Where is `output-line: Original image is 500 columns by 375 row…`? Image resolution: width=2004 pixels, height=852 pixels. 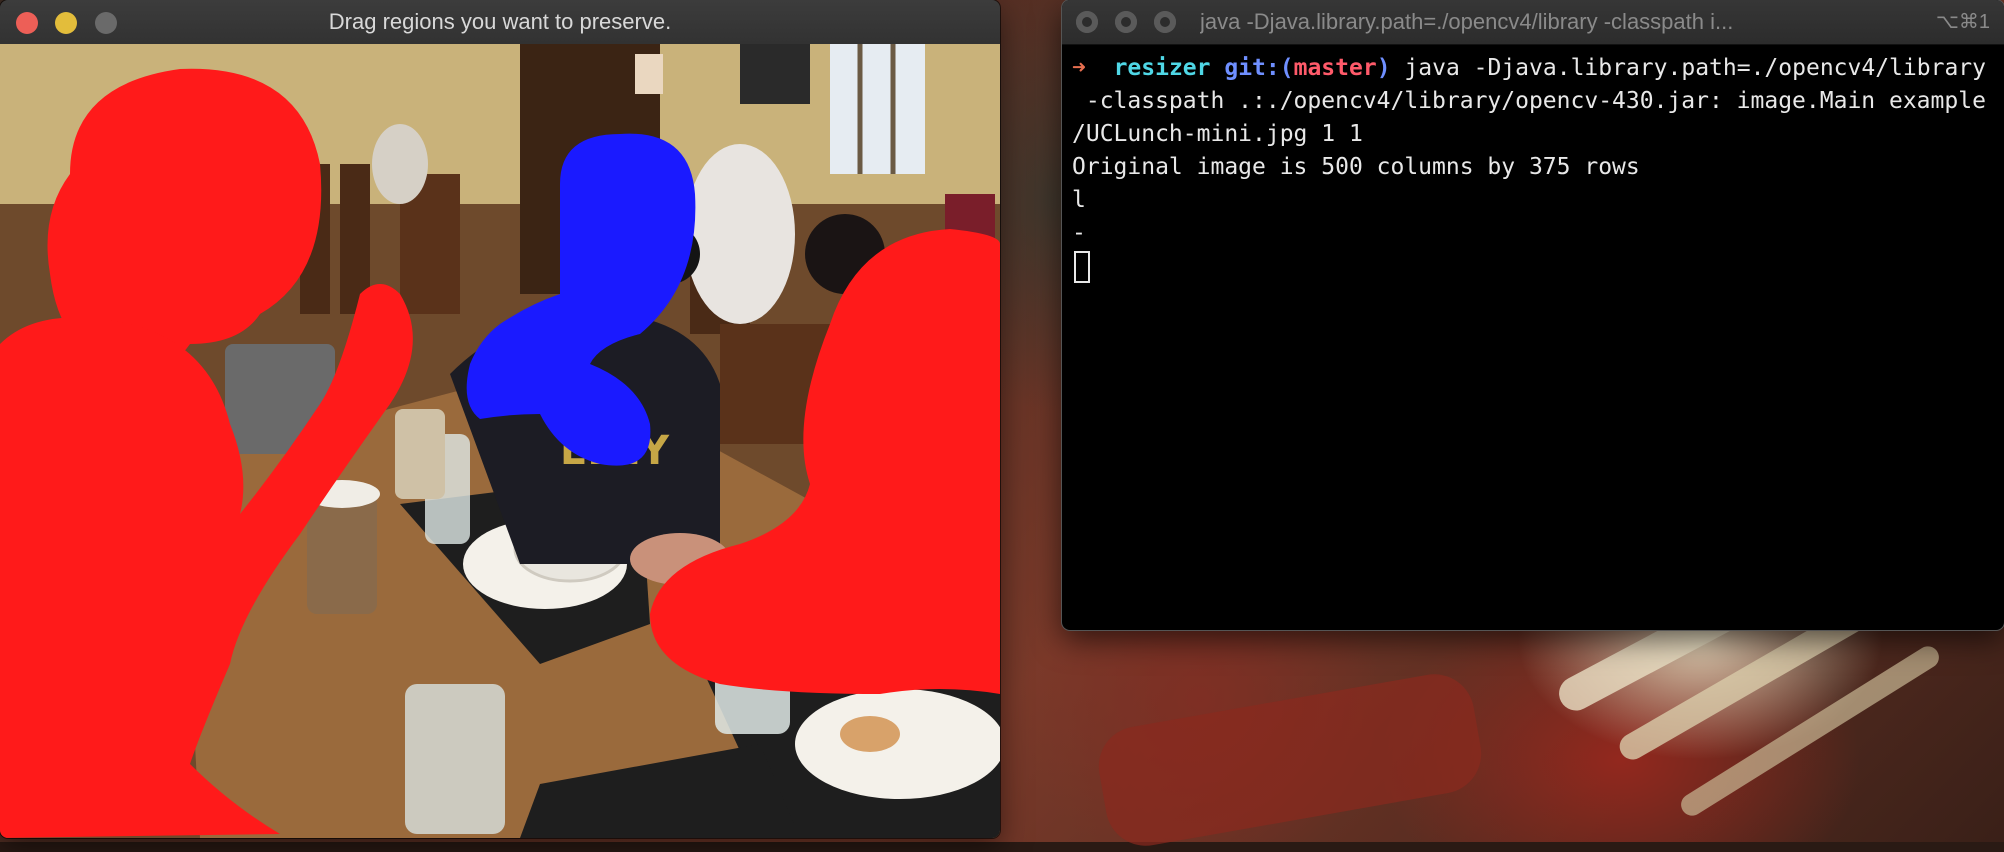
output-line: Original image is 500 columns by 375 row… is located at coordinates (1356, 167).